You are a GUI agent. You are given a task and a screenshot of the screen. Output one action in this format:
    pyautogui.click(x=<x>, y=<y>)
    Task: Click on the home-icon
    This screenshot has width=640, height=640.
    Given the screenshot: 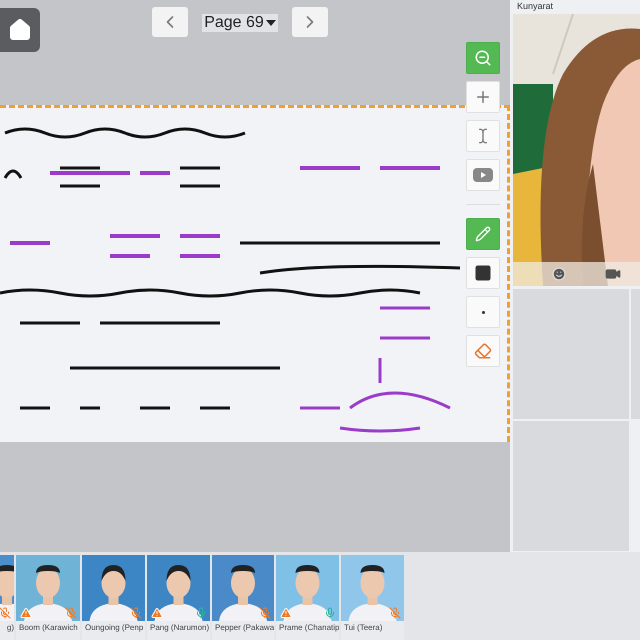 What is the action you would take?
    pyautogui.click(x=20, y=30)
    